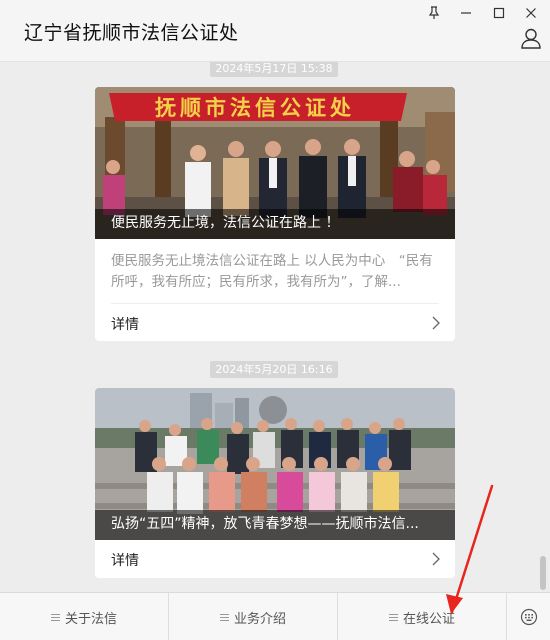 This screenshot has width=550, height=640. Describe the element at coordinates (275, 31) in the screenshot. I see `title-bar: 辽宁省抚顺市法信公证处` at that location.